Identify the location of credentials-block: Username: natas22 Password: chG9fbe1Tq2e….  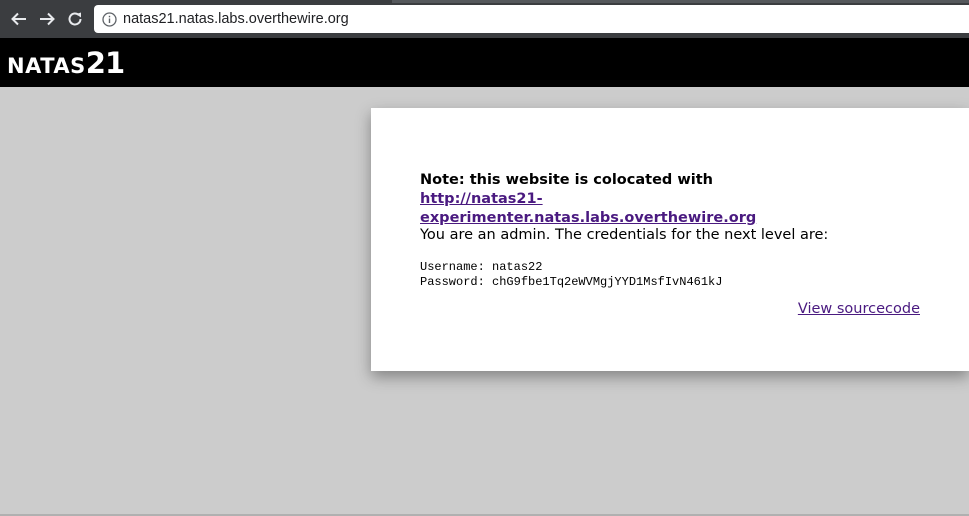
(571, 275).